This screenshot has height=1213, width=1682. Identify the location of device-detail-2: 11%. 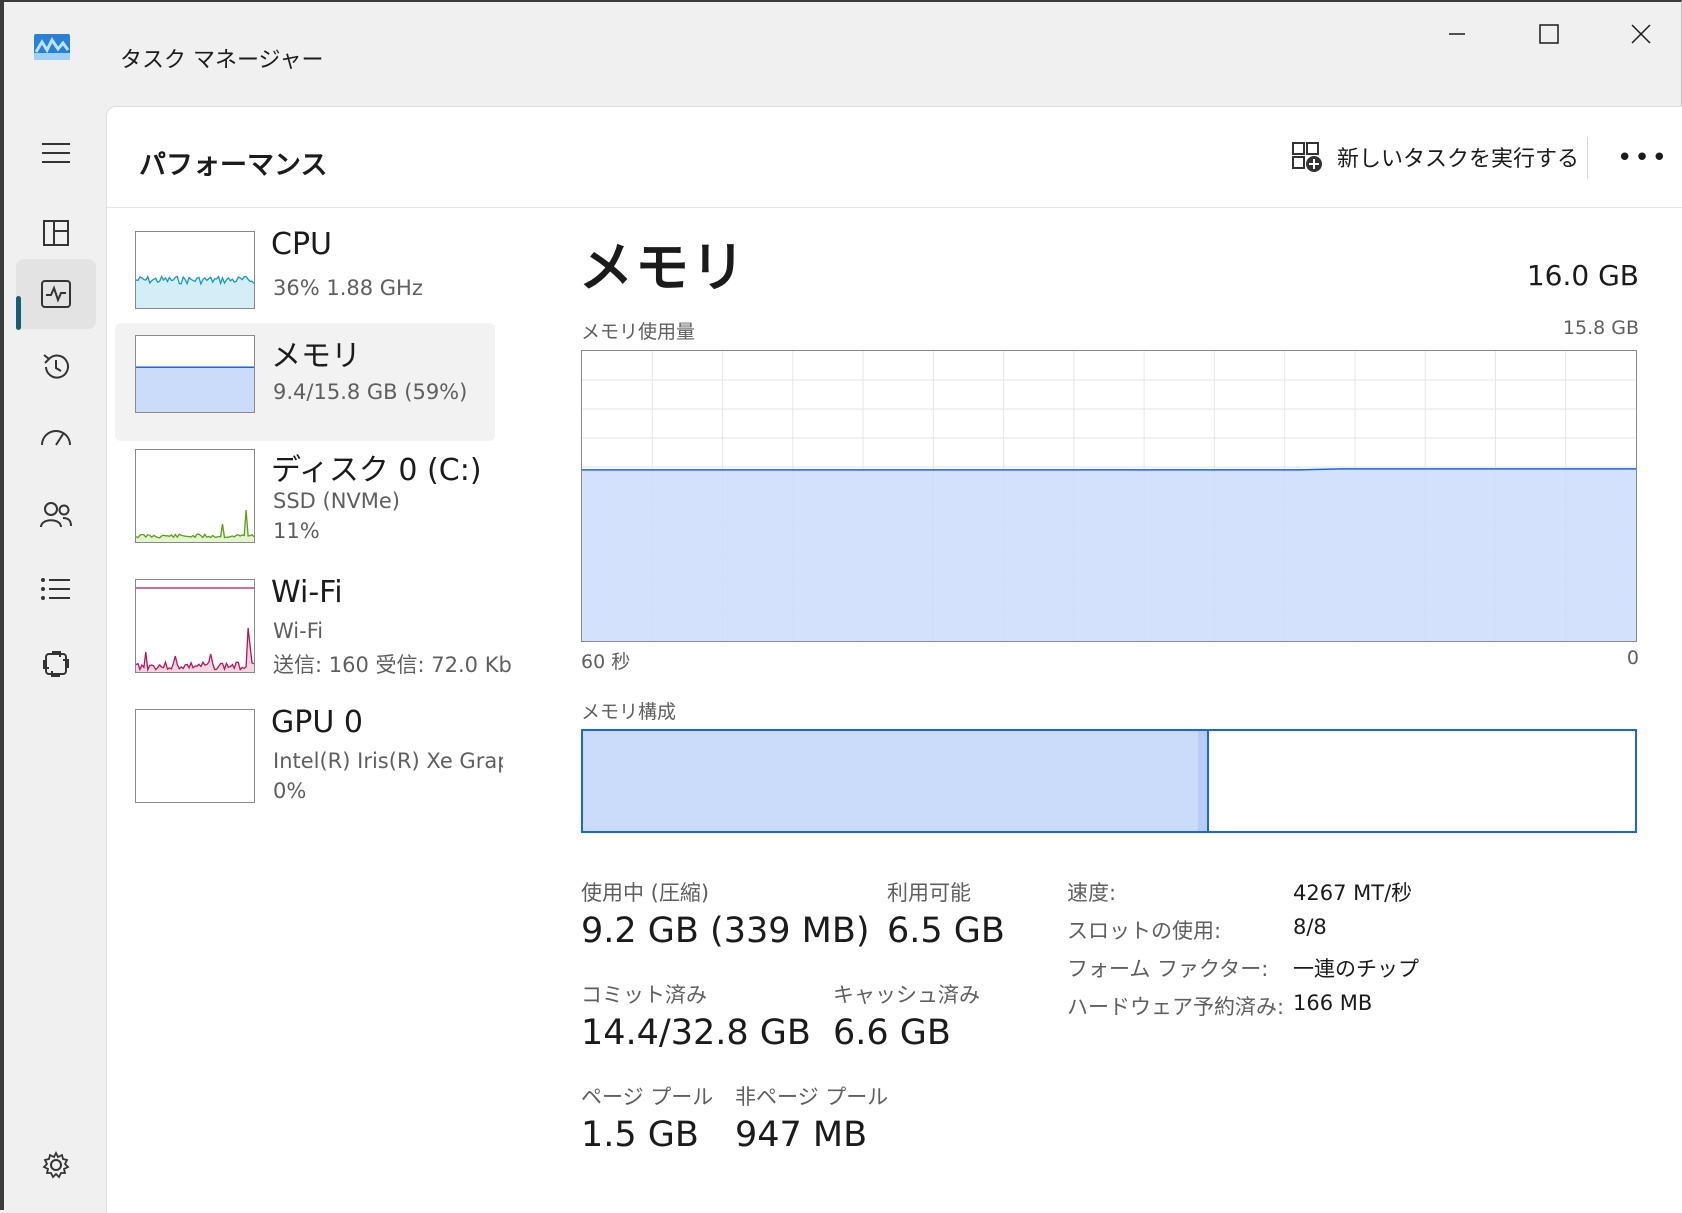
(296, 531).